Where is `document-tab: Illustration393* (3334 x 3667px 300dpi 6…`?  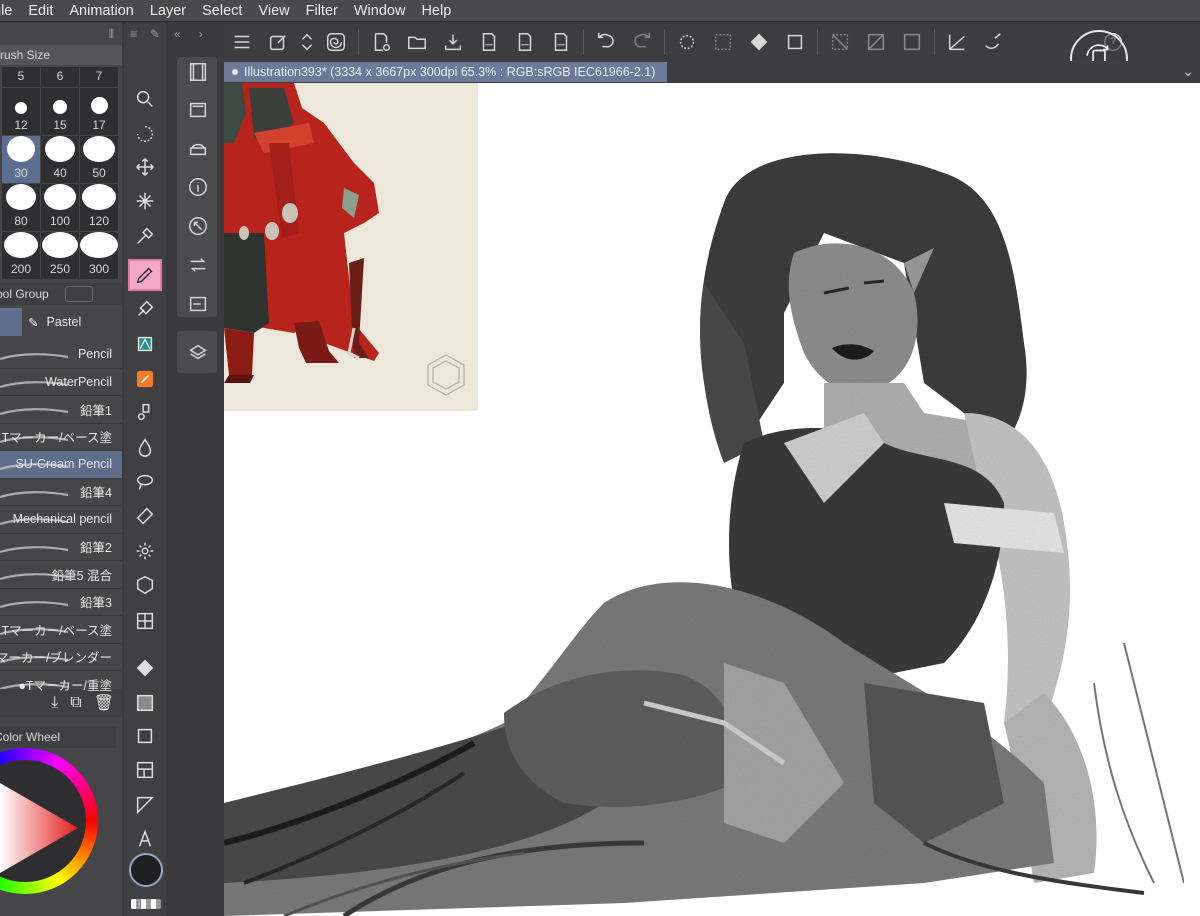
document-tab: Illustration393* (3334 x 3667px 300dpi 6… is located at coordinates (445, 72).